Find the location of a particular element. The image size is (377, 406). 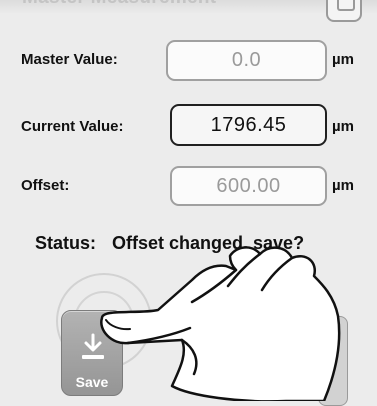

adjacent-button-edge is located at coordinates (333, 361).